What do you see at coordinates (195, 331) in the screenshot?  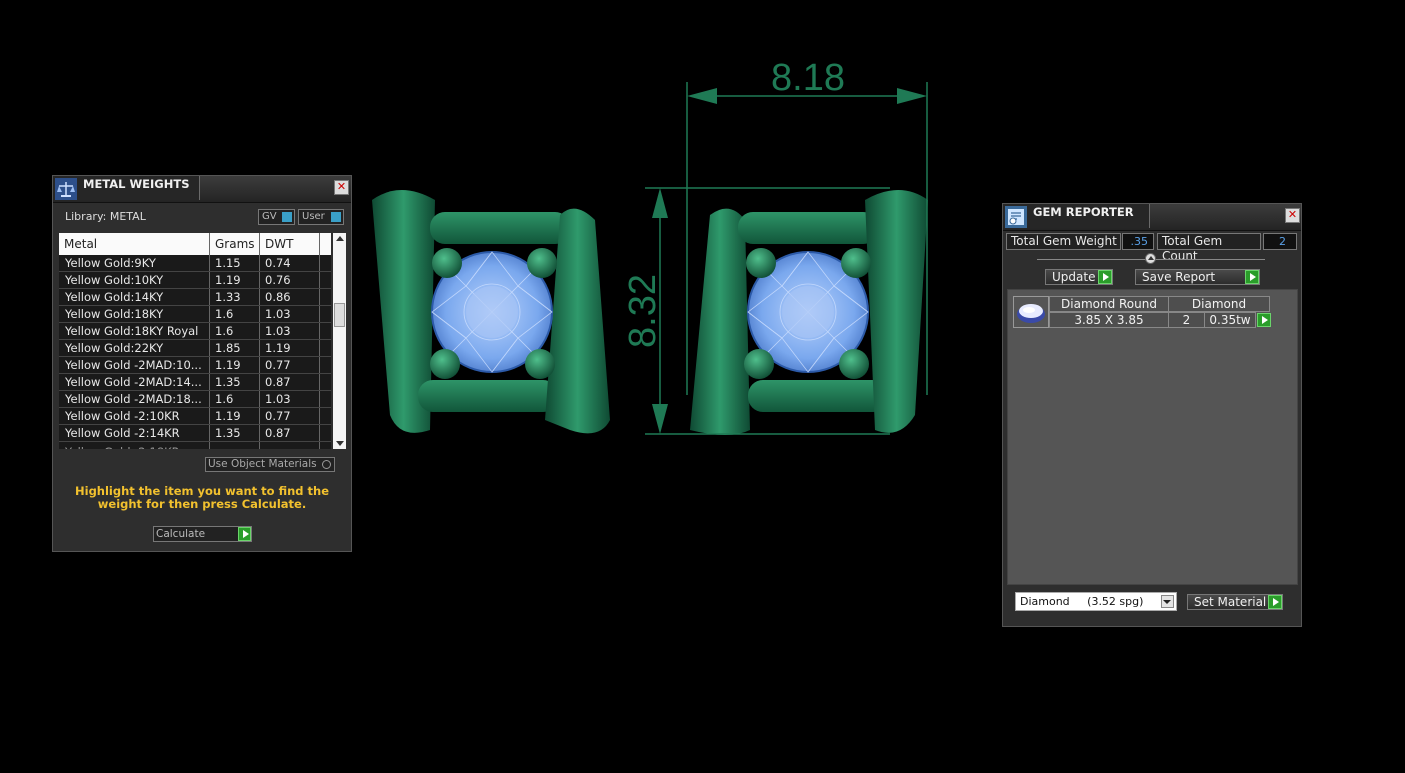 I see `table-row: Yellow Gold:18KY Royal 1.6 1.03` at bounding box center [195, 331].